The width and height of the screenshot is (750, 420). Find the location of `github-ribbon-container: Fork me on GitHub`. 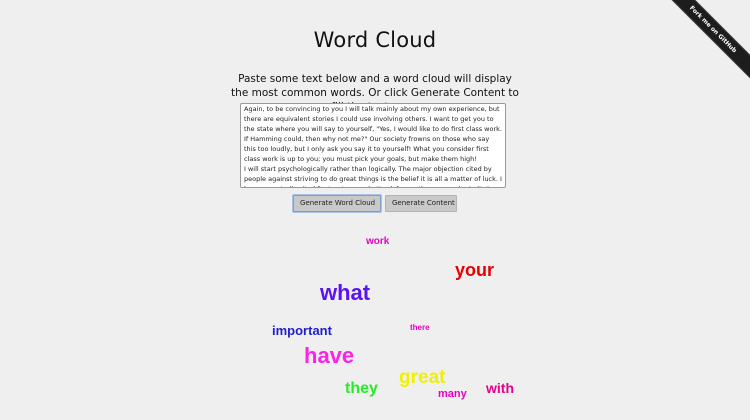

github-ribbon-container: Fork me on GitHub is located at coordinates (695, 55).